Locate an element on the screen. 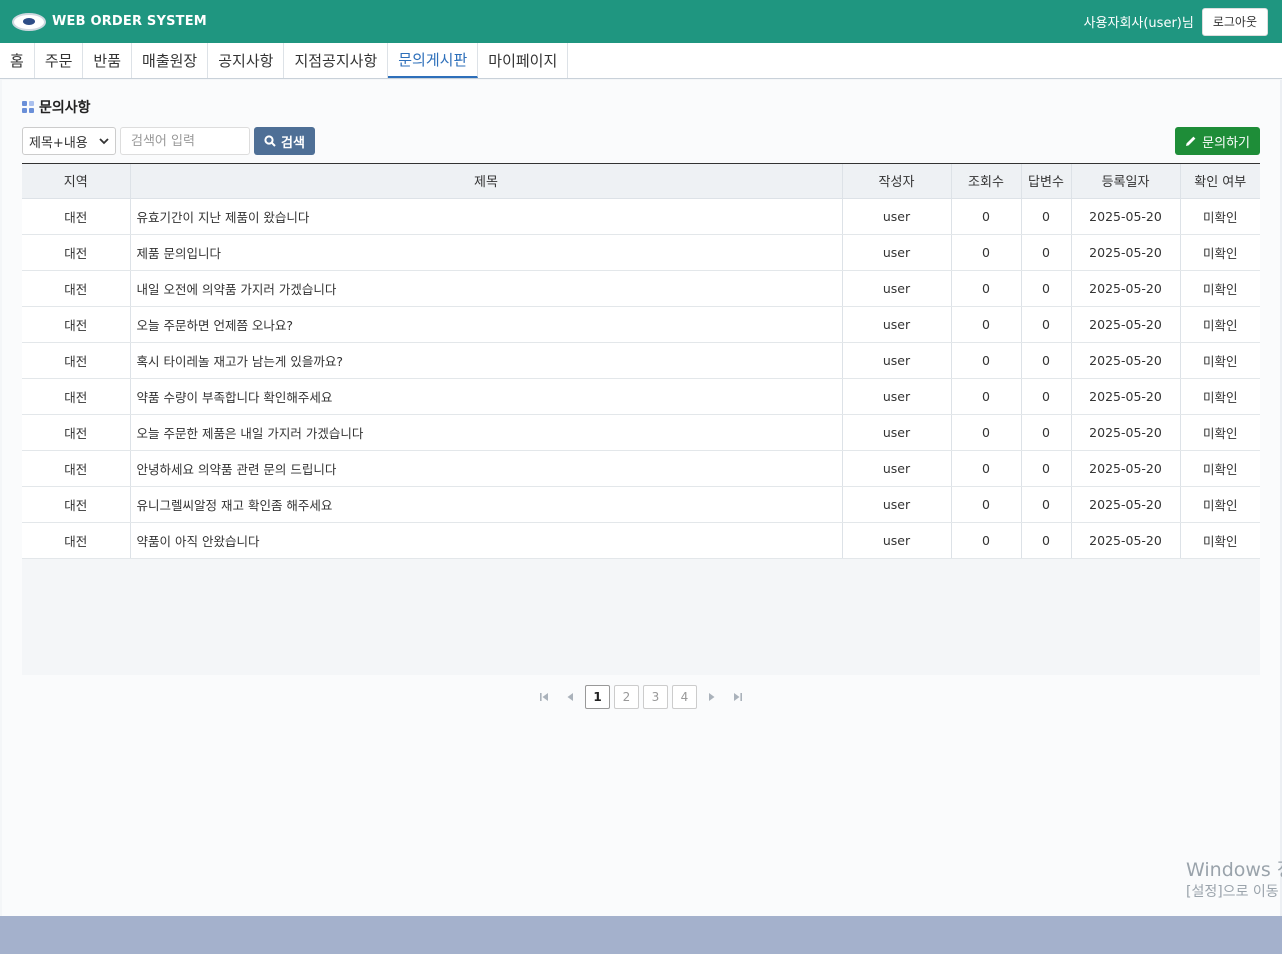  column-header-views: 조회수 is located at coordinates (985, 181).